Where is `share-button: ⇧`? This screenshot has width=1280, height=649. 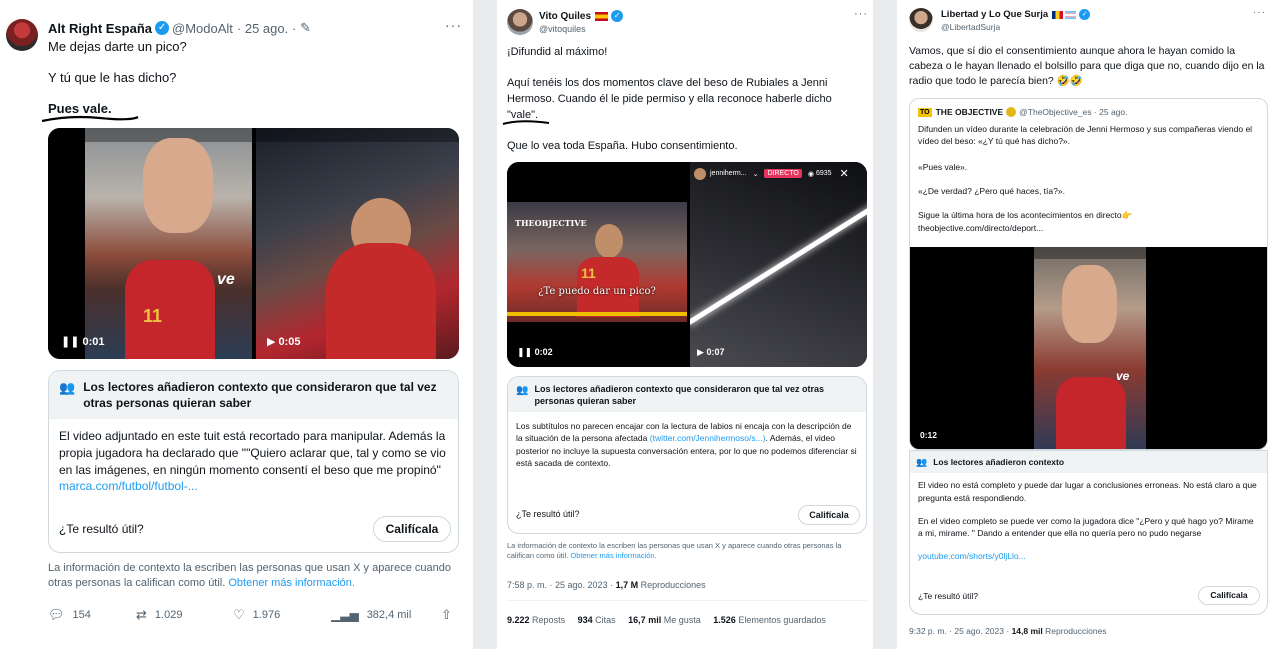 share-button: ⇧ is located at coordinates (446, 615).